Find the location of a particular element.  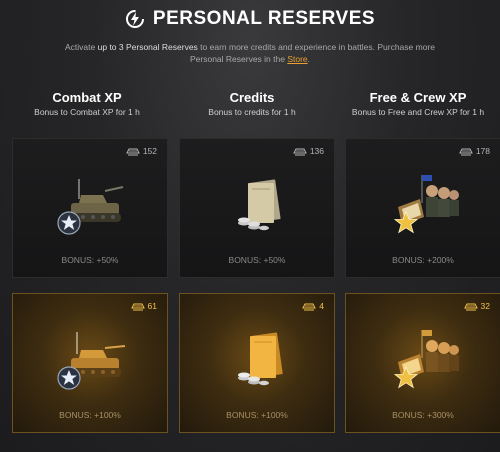

reserve-count: 152 is located at coordinates (141, 151).